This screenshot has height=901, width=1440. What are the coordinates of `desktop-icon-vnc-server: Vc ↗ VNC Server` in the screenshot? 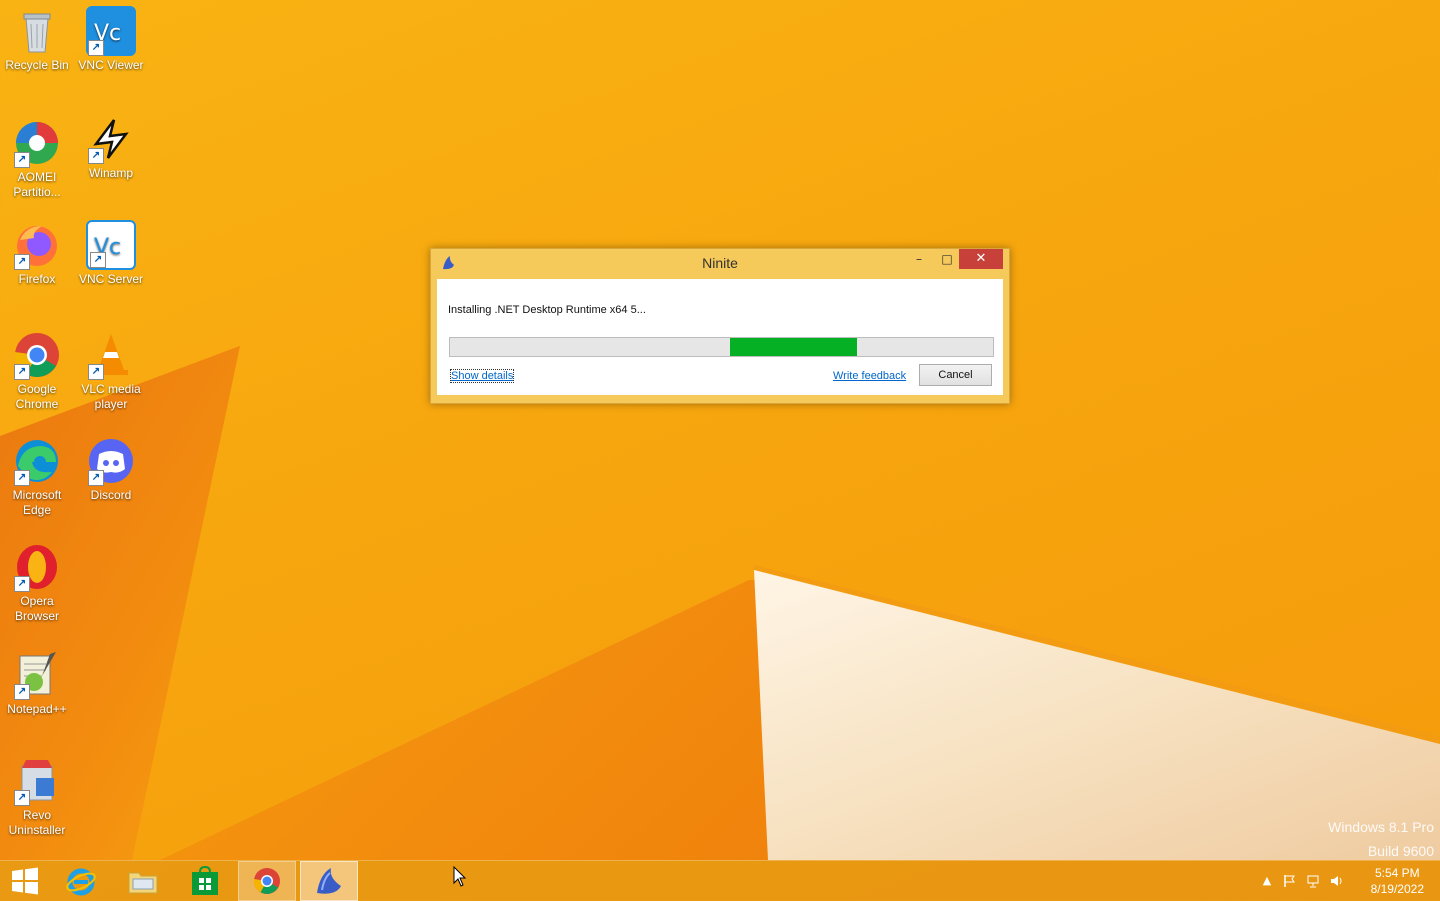 It's located at (111, 253).